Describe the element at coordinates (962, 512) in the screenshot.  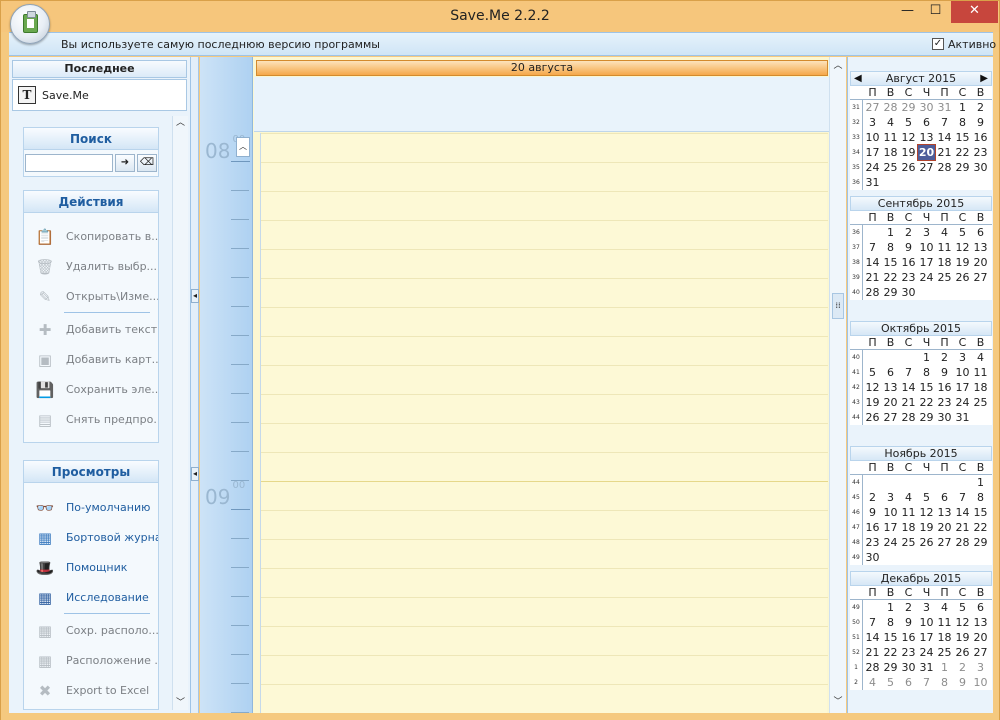
I see `calendar-day: 14` at that location.